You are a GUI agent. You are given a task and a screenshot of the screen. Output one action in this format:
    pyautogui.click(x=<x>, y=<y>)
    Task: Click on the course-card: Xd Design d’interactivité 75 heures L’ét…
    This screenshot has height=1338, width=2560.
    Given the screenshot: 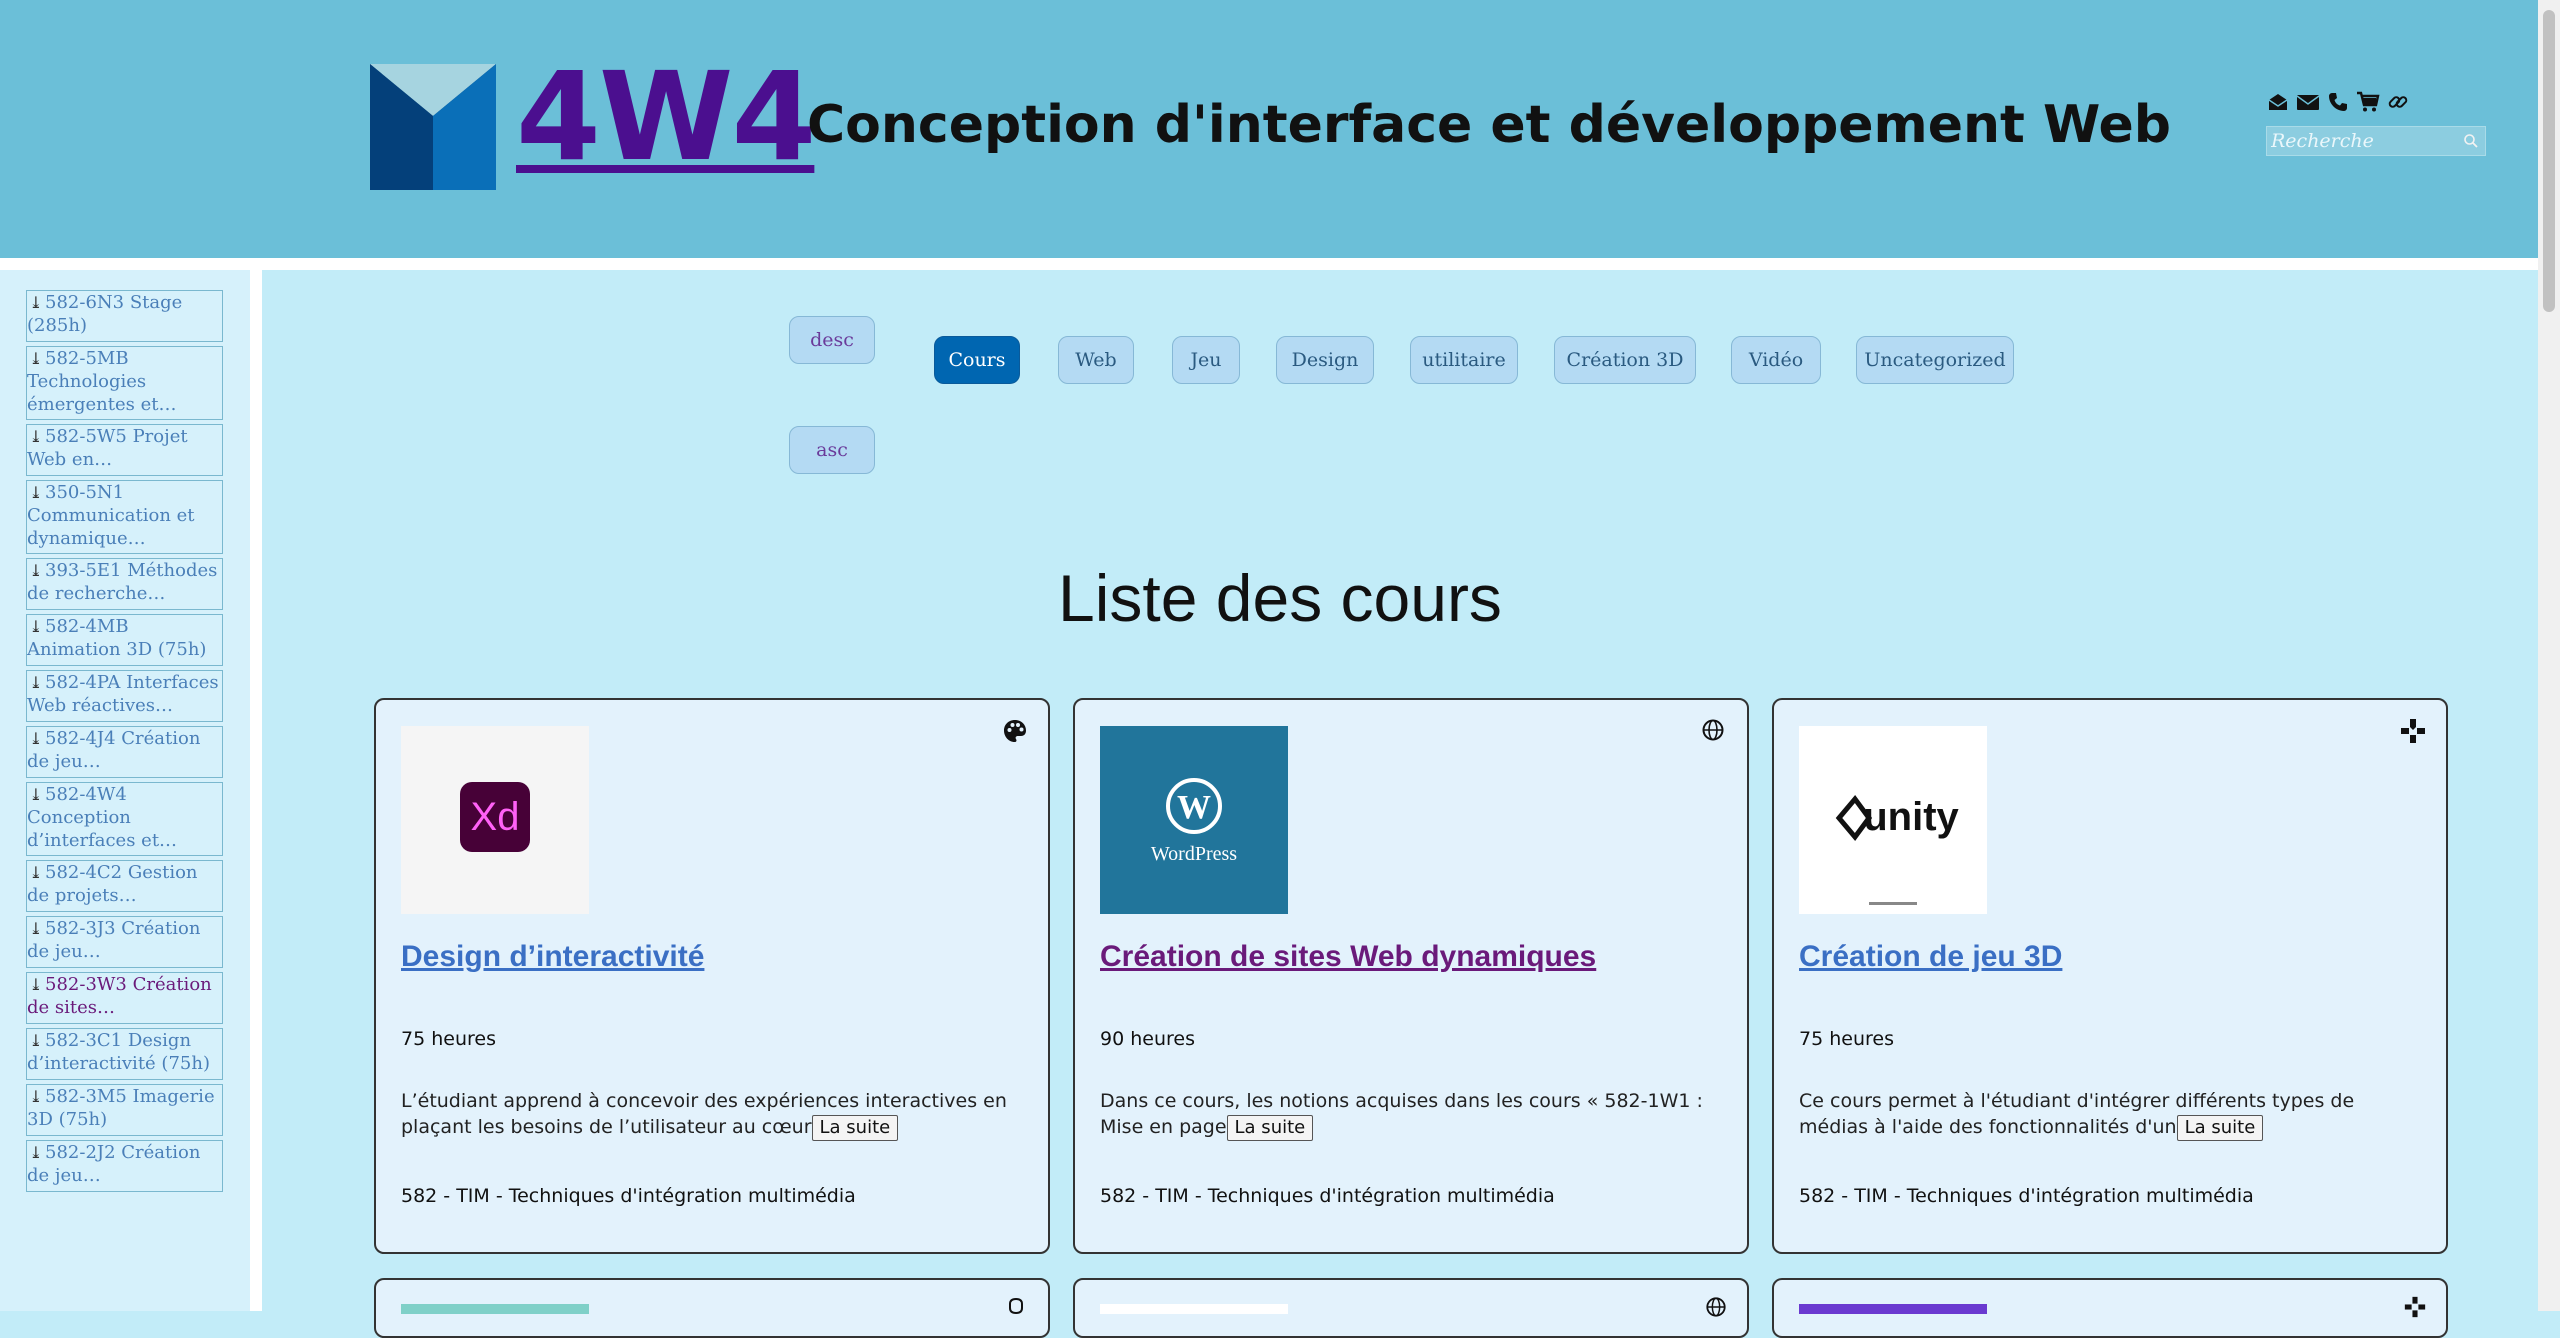 What is the action you would take?
    pyautogui.click(x=712, y=976)
    